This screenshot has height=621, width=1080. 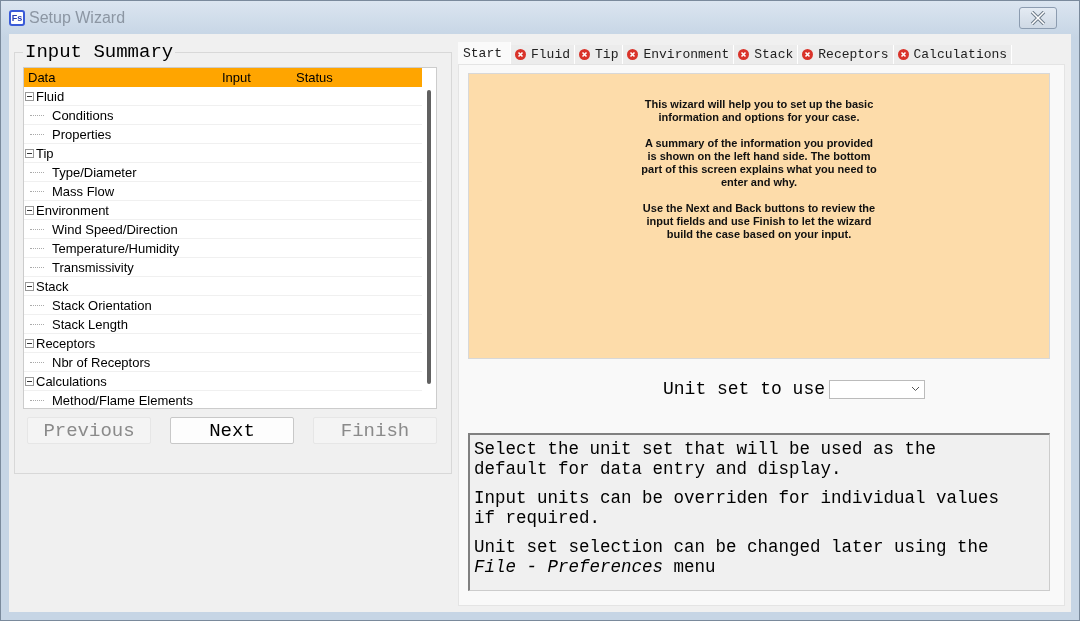 I want to click on tab: Calculations, so click(x=953, y=54).